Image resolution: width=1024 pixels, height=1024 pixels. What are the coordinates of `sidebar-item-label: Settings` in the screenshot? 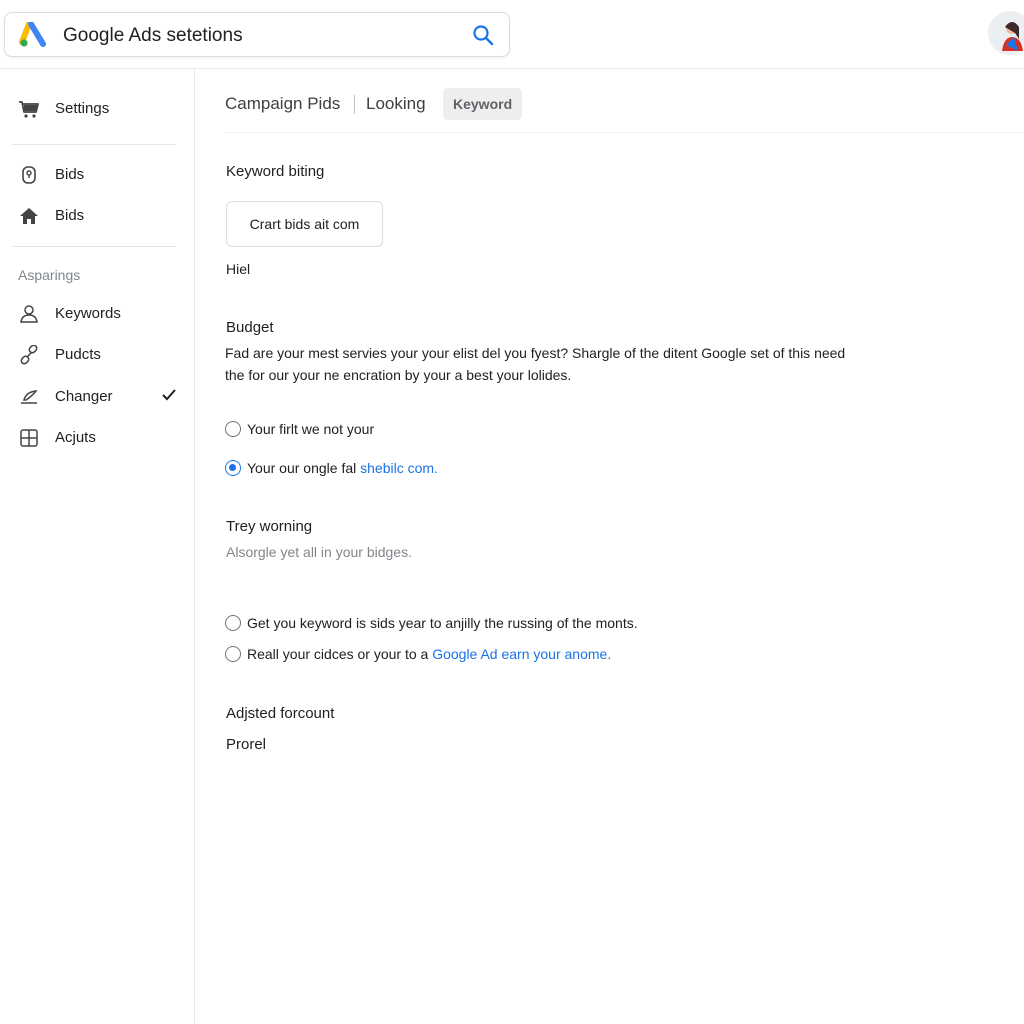 It's located at (82, 108).